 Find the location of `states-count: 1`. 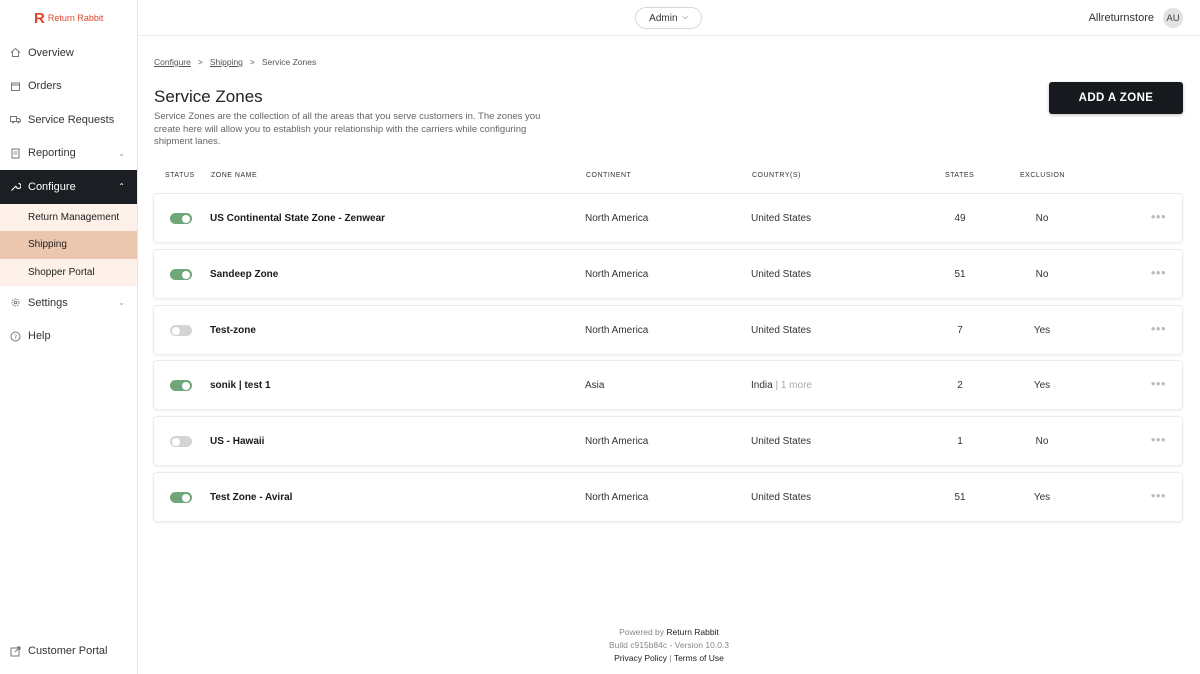

states-count: 1 is located at coordinates (960, 441).